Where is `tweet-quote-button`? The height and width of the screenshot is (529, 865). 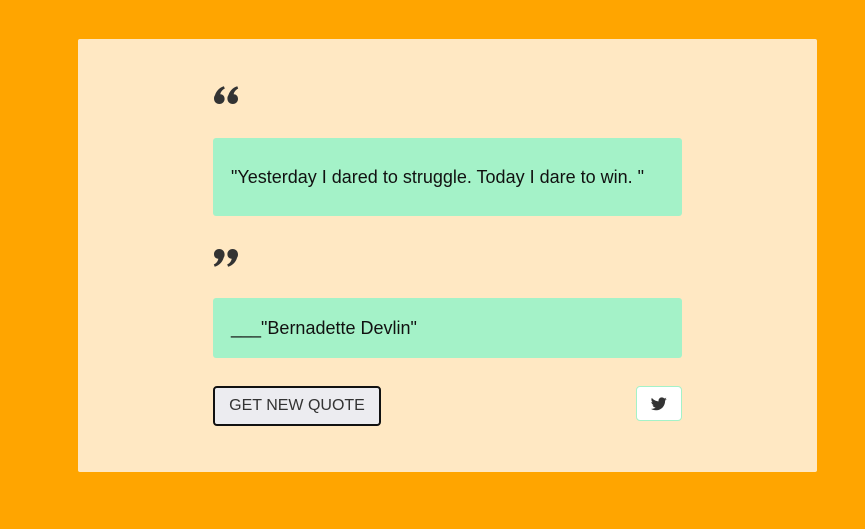
tweet-quote-button is located at coordinates (659, 403).